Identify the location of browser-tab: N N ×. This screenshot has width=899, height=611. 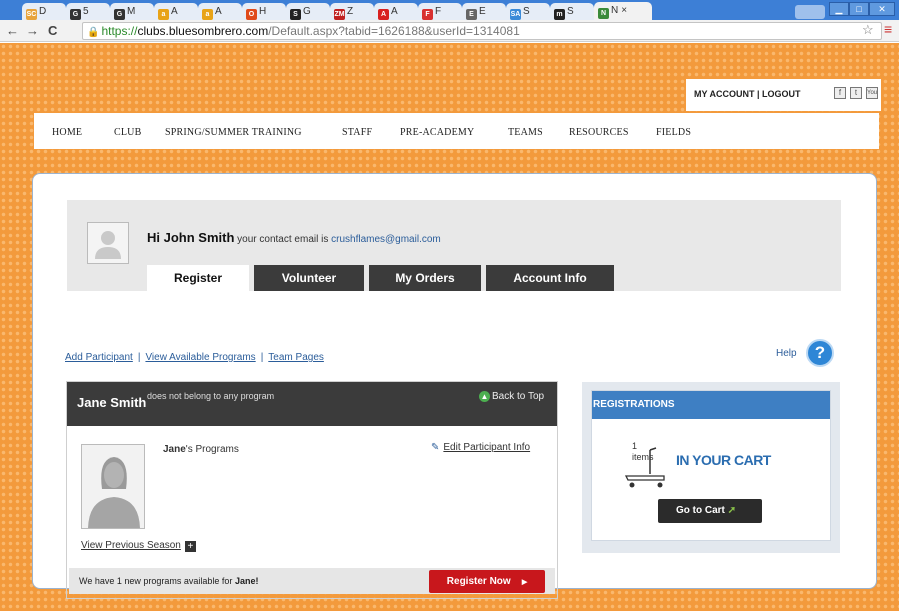
(623, 11).